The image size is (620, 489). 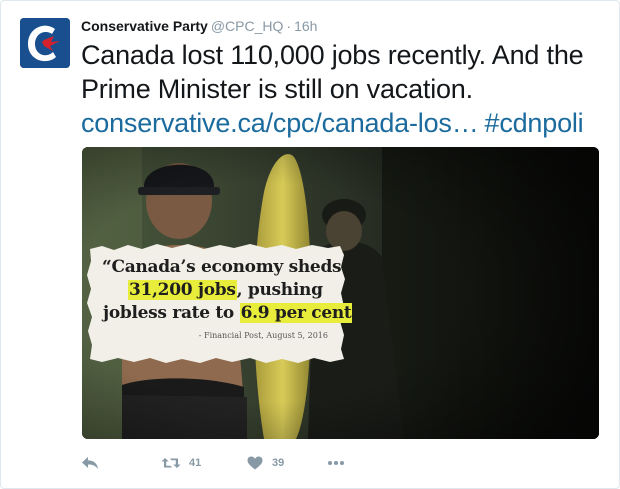 I want to click on clipping-line-3-suffix: ”, so click(x=357, y=313).